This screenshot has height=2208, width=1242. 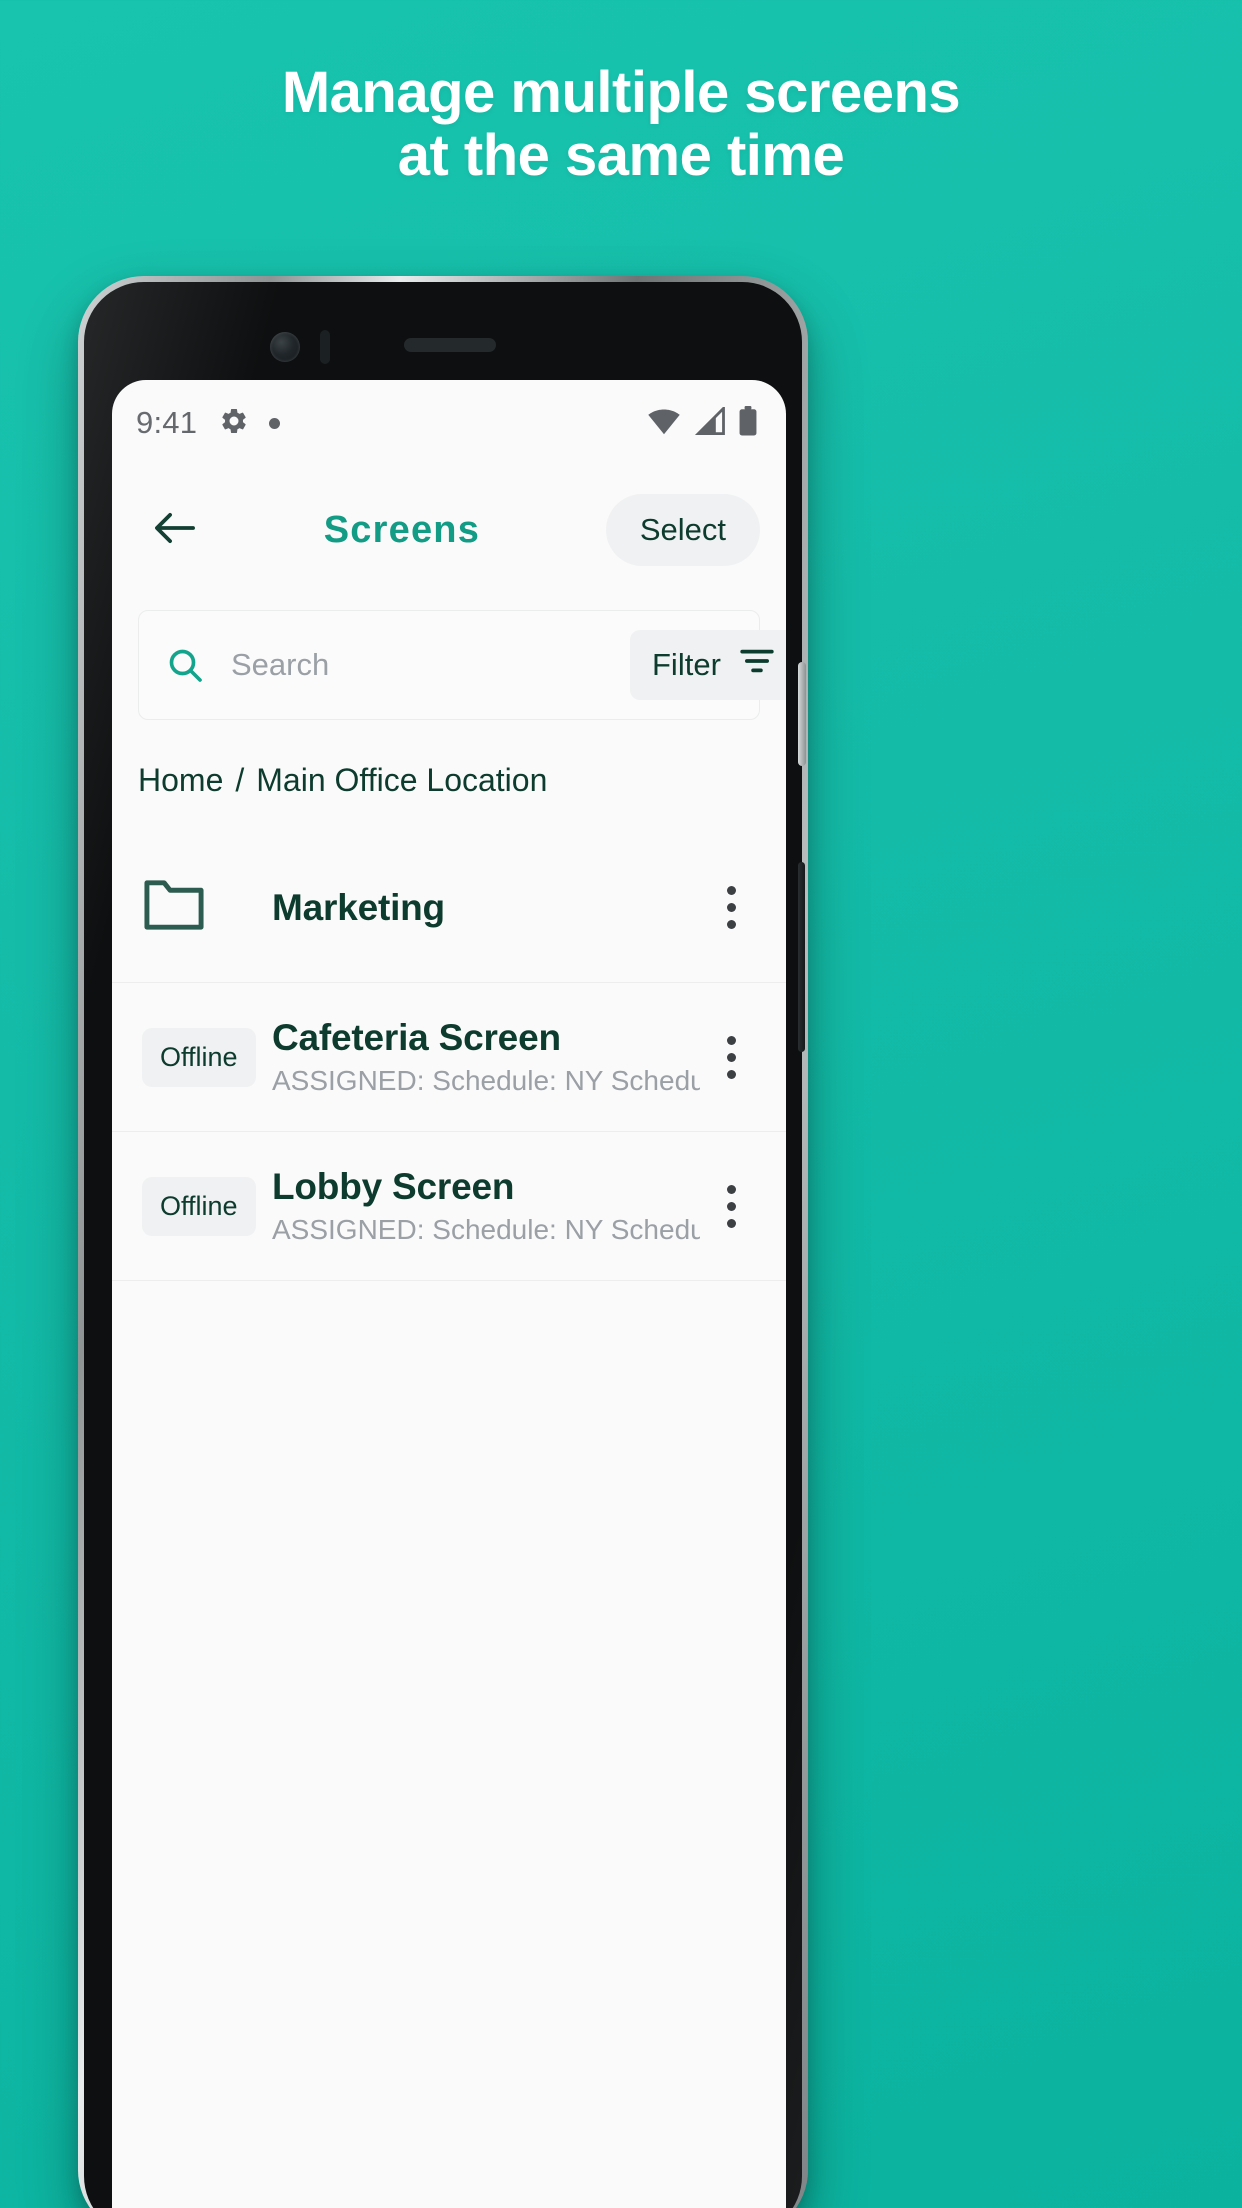 I want to click on dot-indicator-icon, so click(x=275, y=423).